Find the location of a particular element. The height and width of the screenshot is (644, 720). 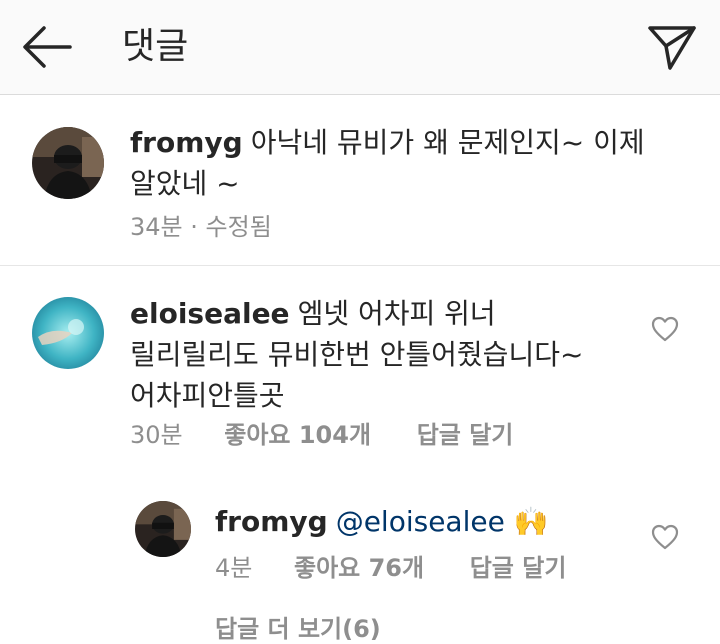

arrow-left-icon is located at coordinates (47, 47).